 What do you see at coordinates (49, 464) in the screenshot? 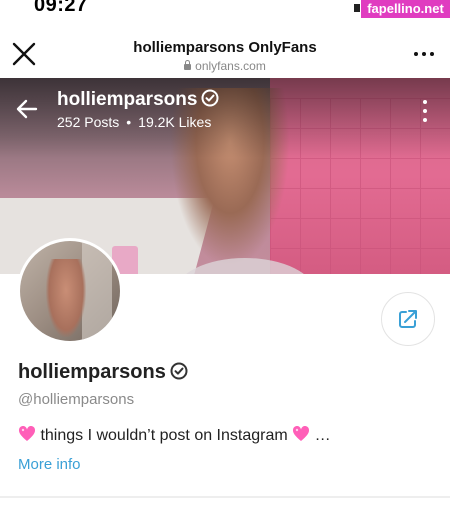
I see `more-info-link: More info` at bounding box center [49, 464].